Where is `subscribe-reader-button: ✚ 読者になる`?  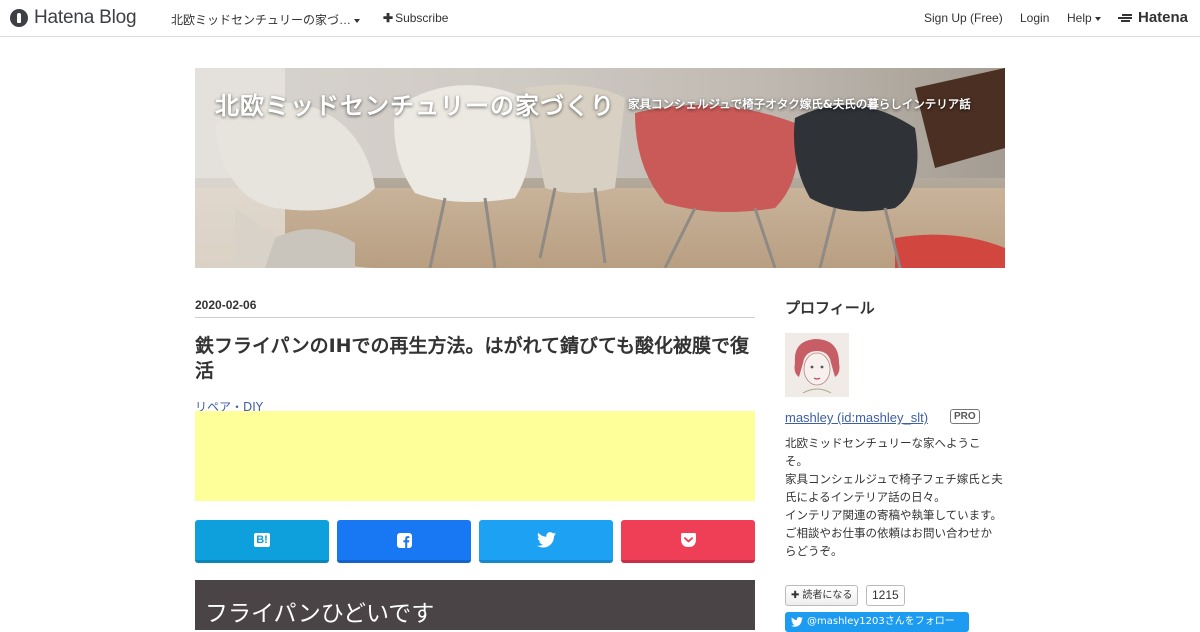
subscribe-reader-button: ✚ 読者になる is located at coordinates (822, 595).